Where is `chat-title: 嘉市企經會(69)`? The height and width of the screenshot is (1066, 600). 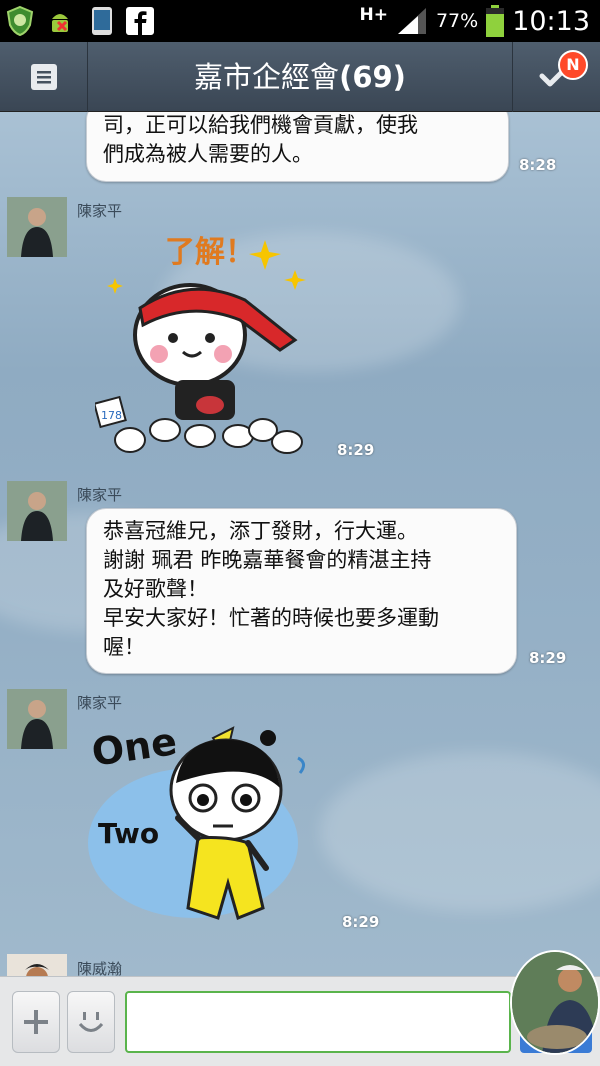
chat-title: 嘉市企經會(69) is located at coordinates (300, 77).